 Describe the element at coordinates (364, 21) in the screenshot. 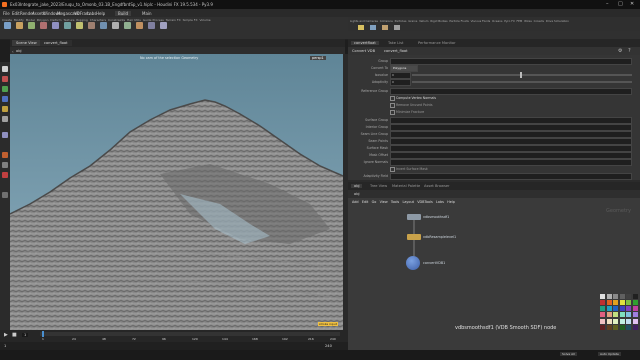

I see `shelf-tab: Lights and Cameras` at that location.